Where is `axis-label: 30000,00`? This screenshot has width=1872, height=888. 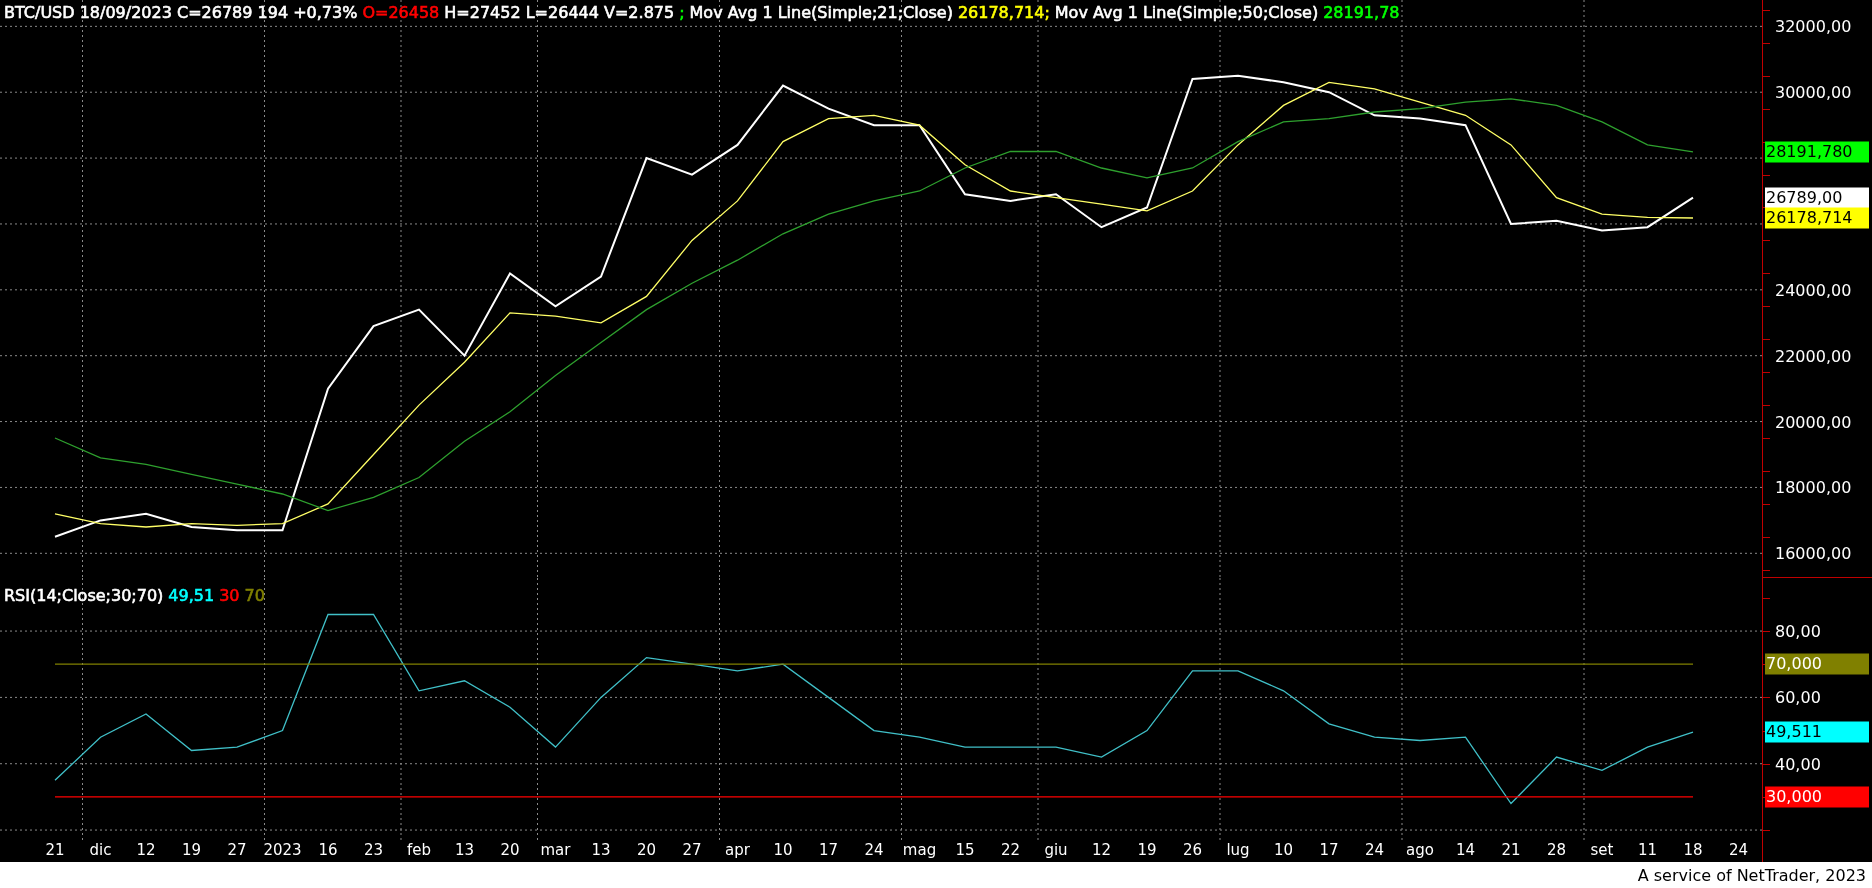
axis-label: 30000,00 is located at coordinates (1813, 92).